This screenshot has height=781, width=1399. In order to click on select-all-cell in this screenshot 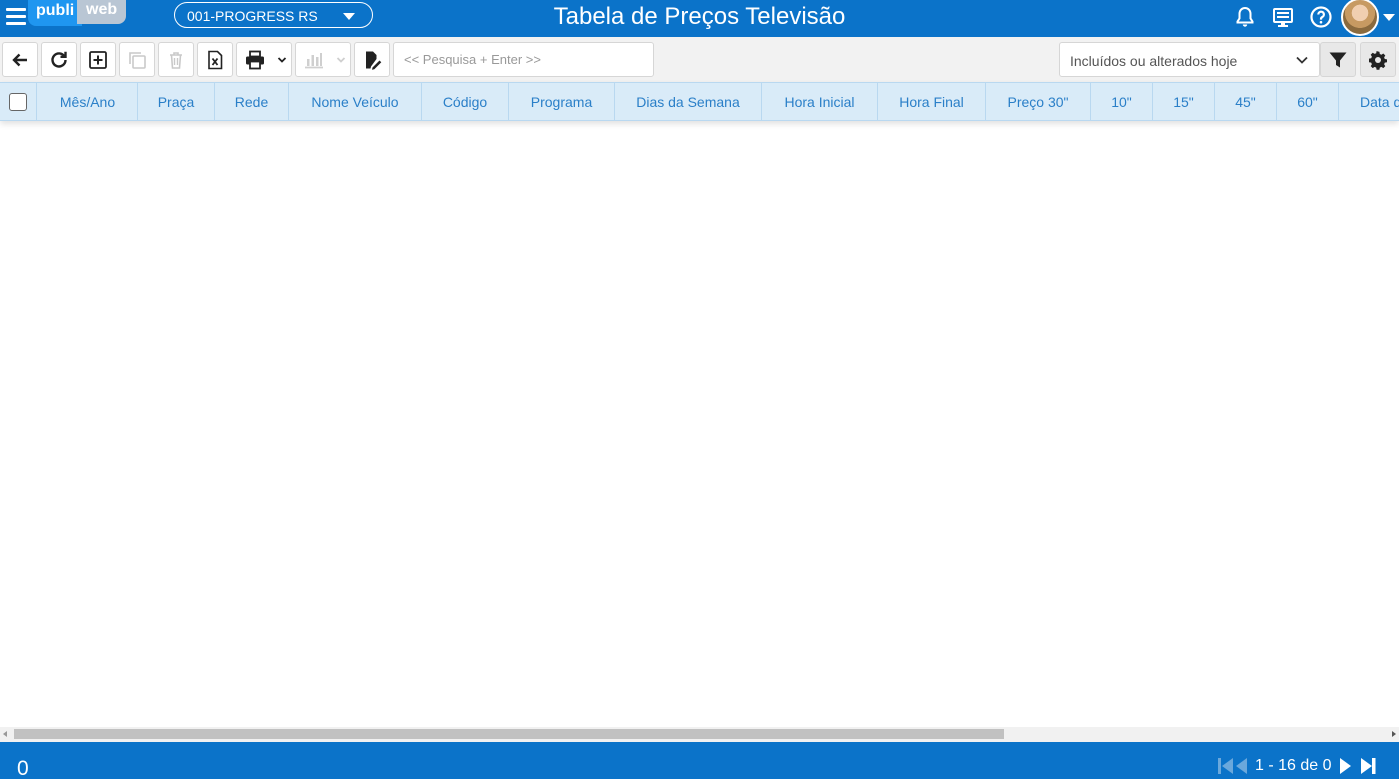, I will do `click(18, 101)`.